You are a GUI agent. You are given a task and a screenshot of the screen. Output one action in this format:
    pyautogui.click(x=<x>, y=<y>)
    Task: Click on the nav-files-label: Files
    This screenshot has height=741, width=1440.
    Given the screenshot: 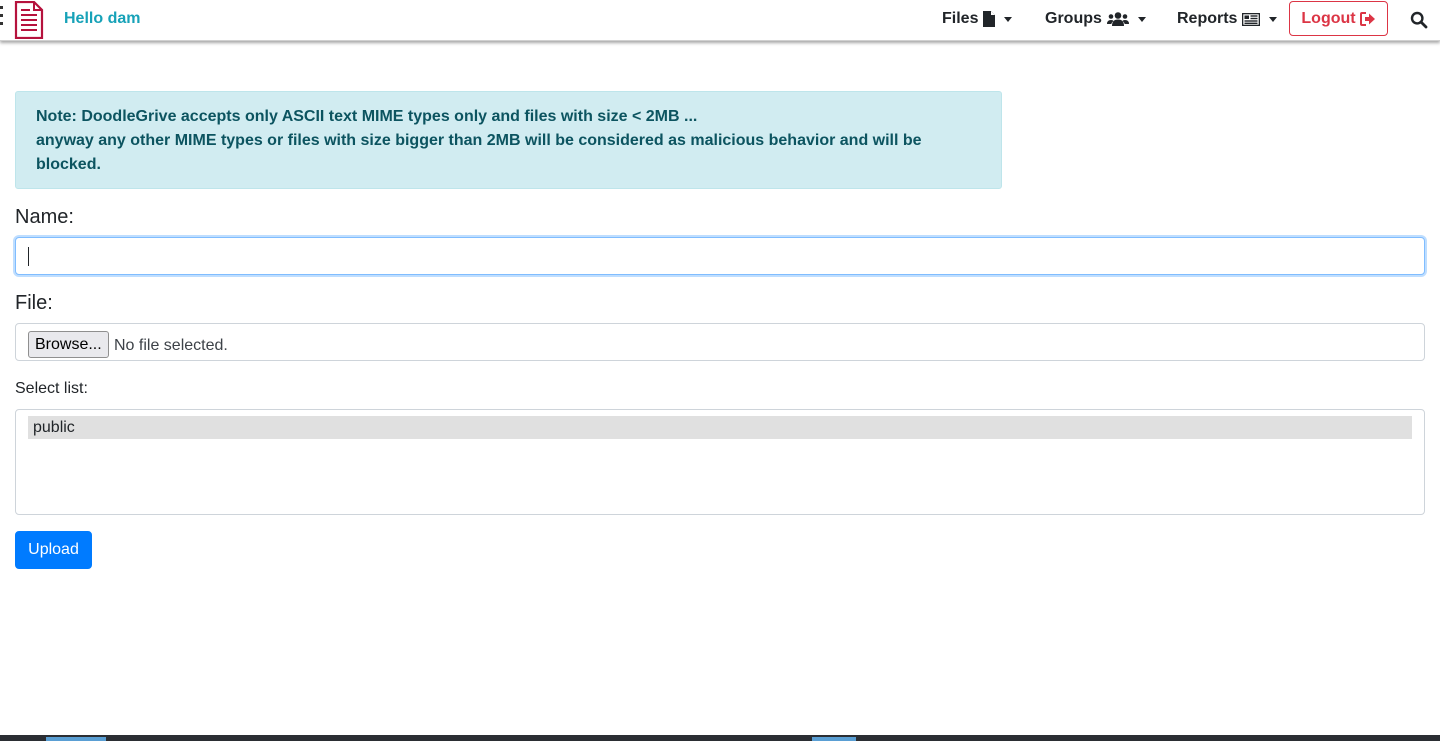 What is the action you would take?
    pyautogui.click(x=960, y=18)
    